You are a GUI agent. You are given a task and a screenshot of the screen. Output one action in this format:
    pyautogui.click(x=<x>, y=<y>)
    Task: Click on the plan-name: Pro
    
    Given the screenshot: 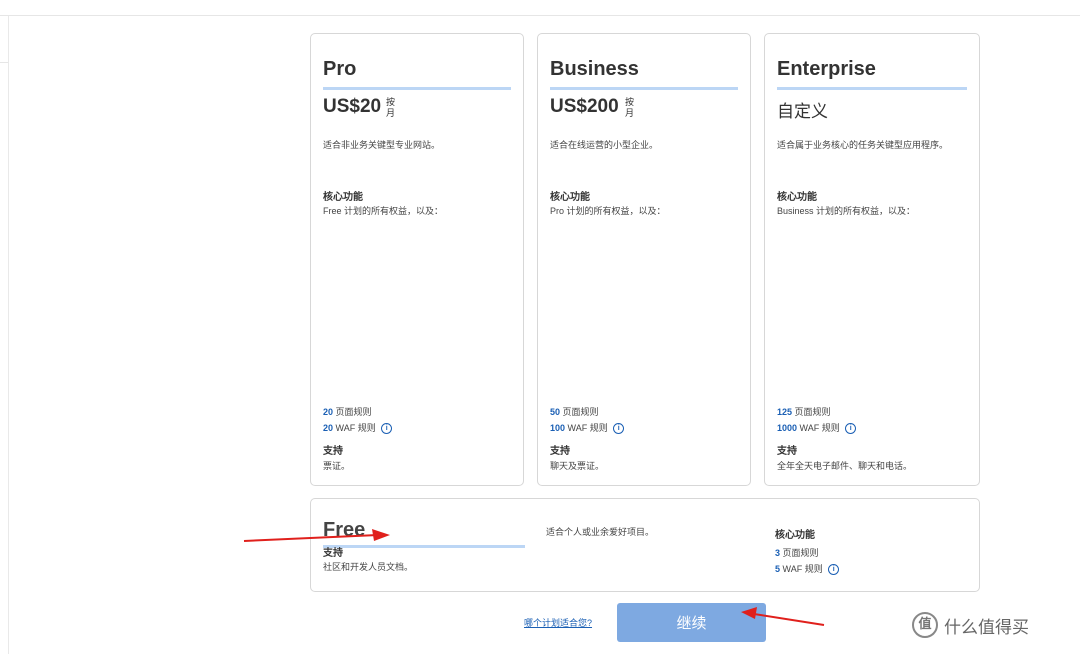 What is the action you would take?
    pyautogui.click(x=340, y=69)
    